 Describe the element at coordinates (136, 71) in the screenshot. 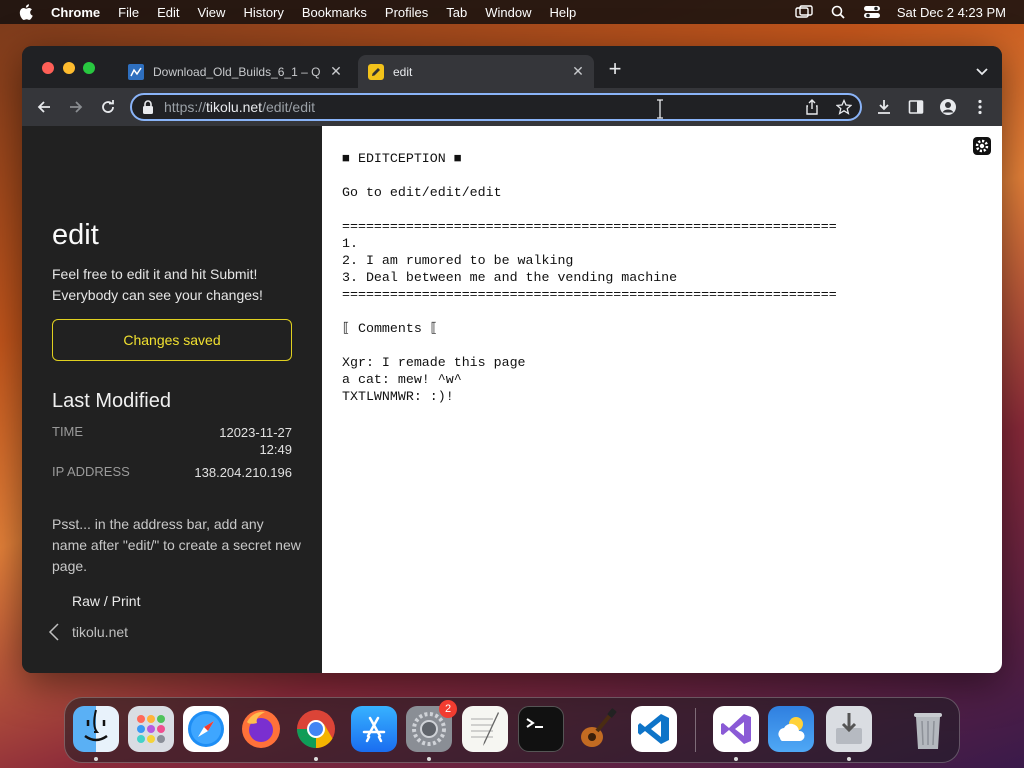

I see `spreadsheet-icon` at that location.